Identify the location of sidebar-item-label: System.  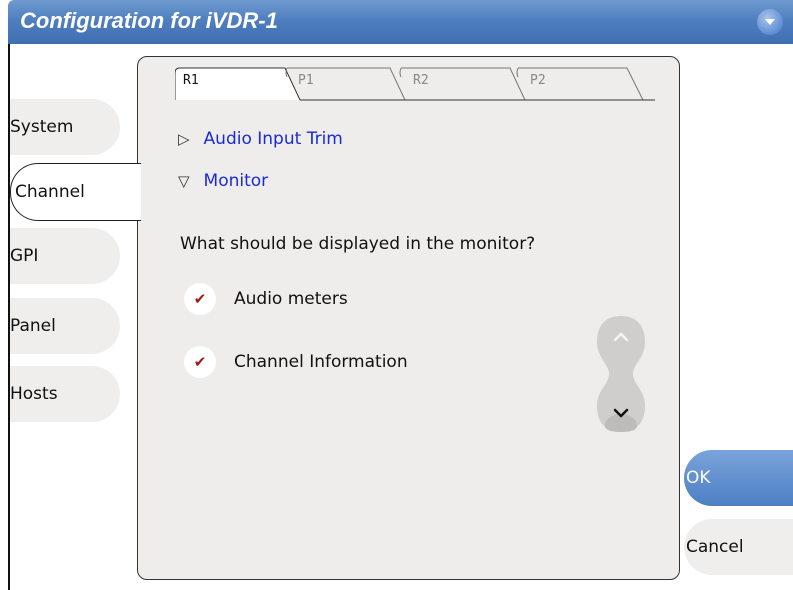
(42, 127).